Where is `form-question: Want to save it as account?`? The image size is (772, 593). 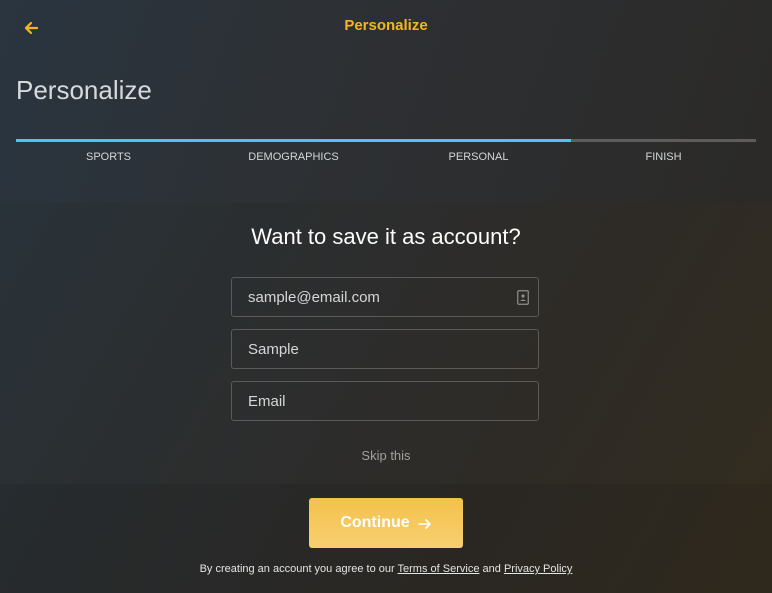 form-question: Want to save it as account? is located at coordinates (386, 236).